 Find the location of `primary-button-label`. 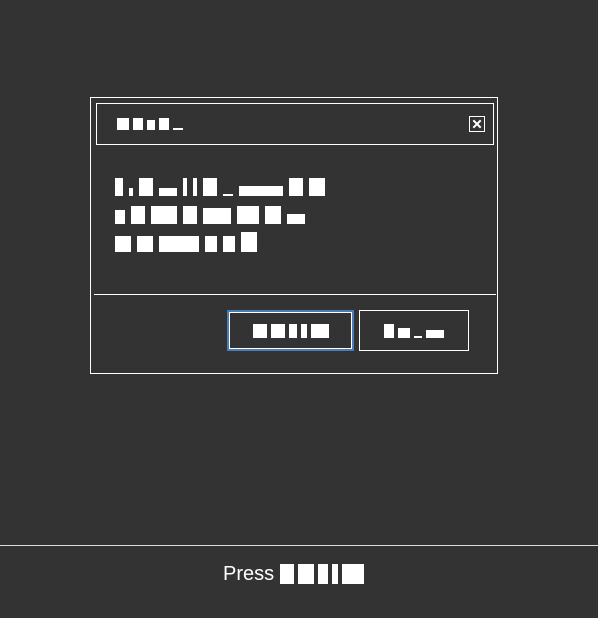

primary-button-label is located at coordinates (290, 330).